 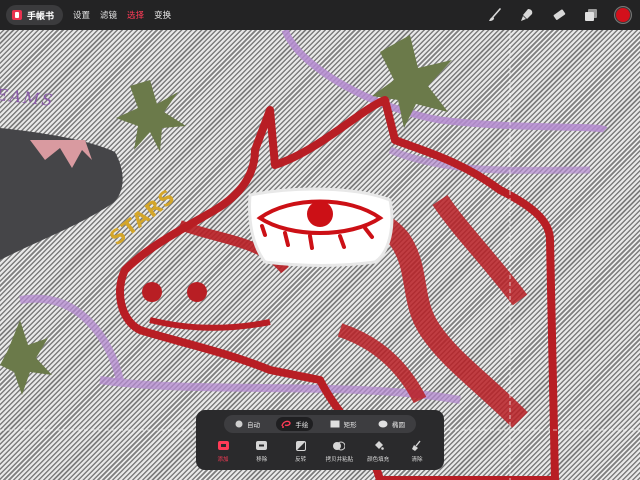 I want to click on selection-actions: 添加 移除 反转 拷贝并粘贴 颜色填充 清除, so click(x=320, y=451).